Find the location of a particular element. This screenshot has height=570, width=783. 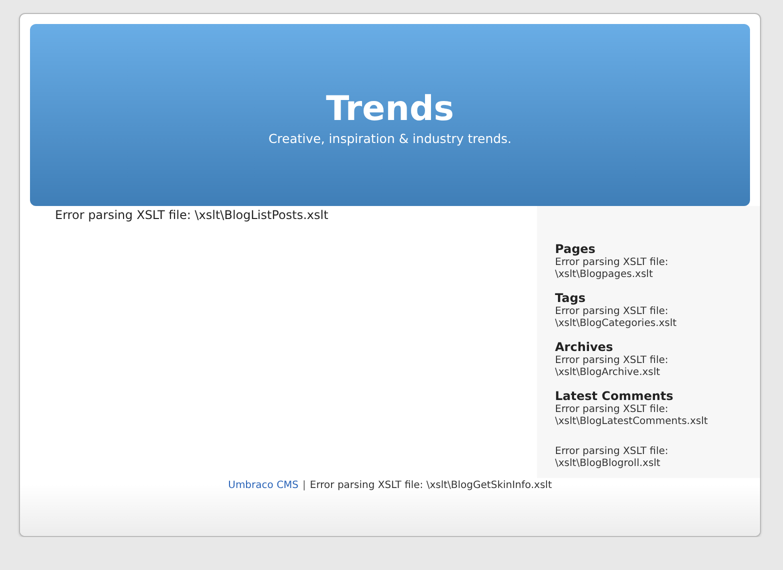

section-heading: Latest Comments is located at coordinates (614, 396).